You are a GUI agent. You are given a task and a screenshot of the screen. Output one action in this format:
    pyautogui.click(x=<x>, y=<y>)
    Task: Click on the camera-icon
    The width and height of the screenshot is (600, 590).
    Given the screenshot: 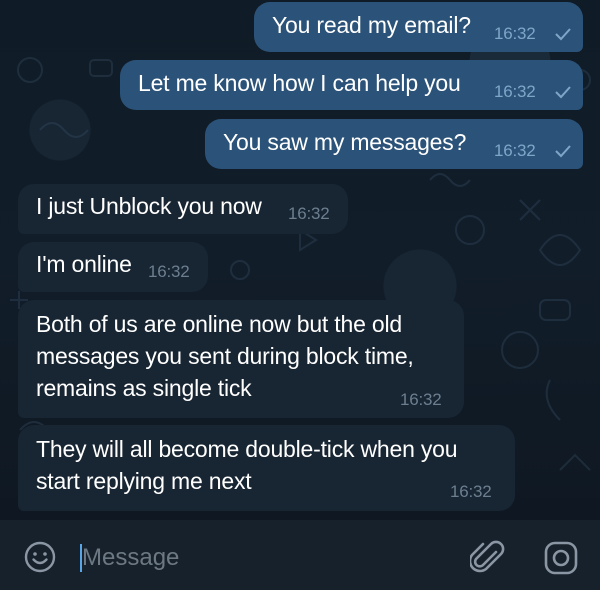 What is the action you would take?
    pyautogui.click(x=561, y=558)
    